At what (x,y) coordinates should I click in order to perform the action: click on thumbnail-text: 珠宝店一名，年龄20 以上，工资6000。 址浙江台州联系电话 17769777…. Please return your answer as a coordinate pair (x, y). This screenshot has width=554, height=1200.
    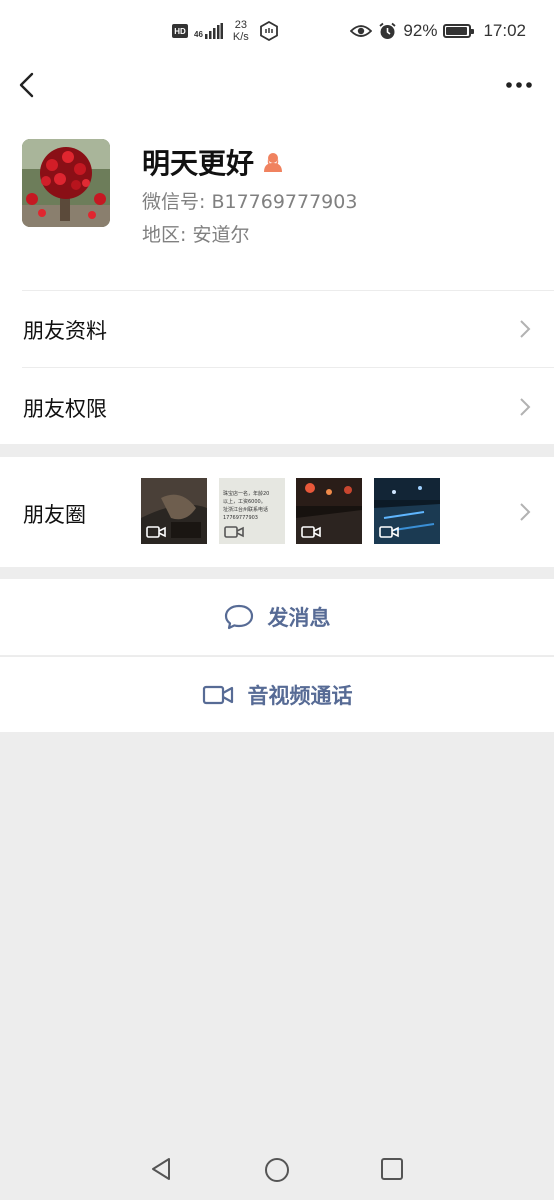
    Looking at the image, I should click on (253, 506).